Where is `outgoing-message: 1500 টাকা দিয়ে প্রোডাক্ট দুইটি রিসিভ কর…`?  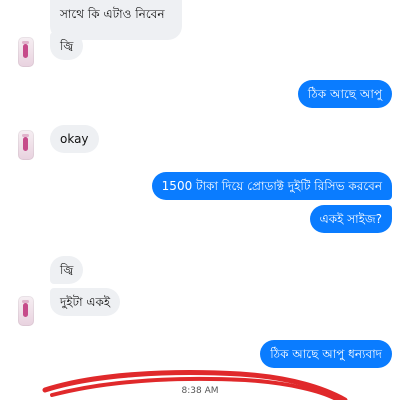
outgoing-message: 1500 টাকা দিয়ে প্রোডাক্ট দুইটি রিসিভ কর… is located at coordinates (271, 186).